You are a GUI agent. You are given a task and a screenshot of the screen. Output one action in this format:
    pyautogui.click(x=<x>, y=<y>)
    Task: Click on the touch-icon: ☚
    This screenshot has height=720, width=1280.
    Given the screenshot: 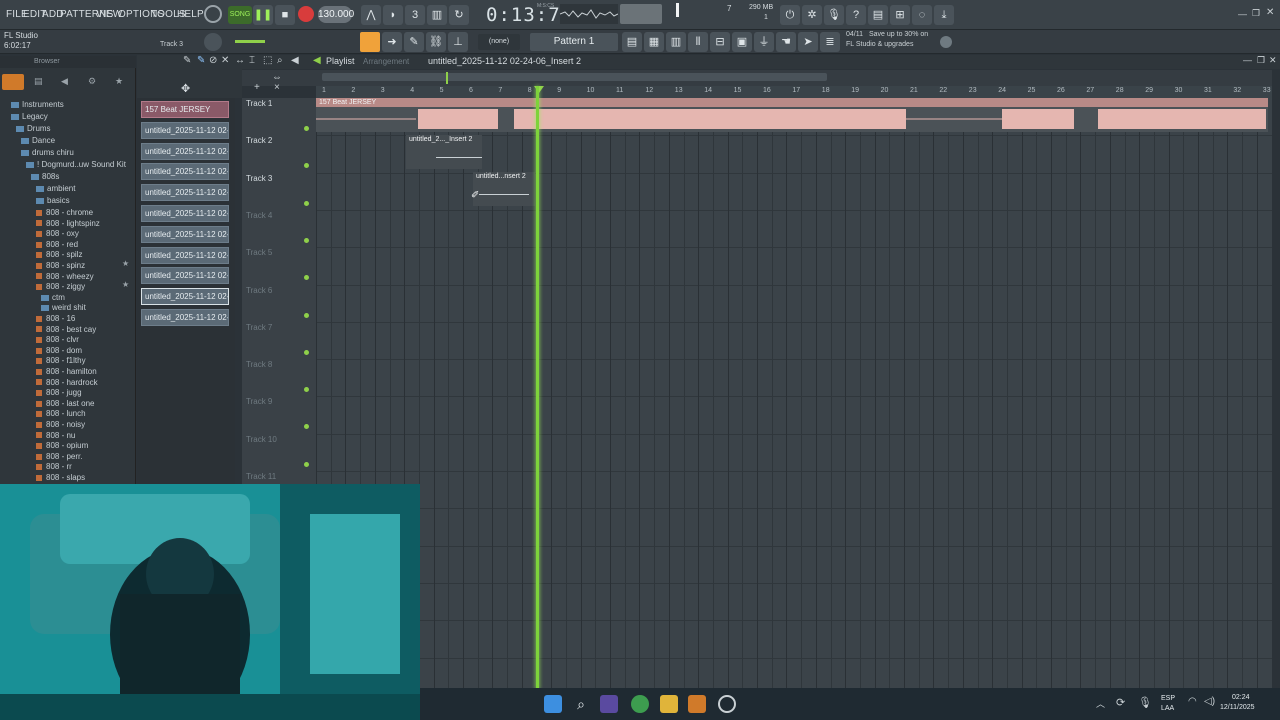 What is the action you would take?
    pyautogui.click(x=786, y=42)
    